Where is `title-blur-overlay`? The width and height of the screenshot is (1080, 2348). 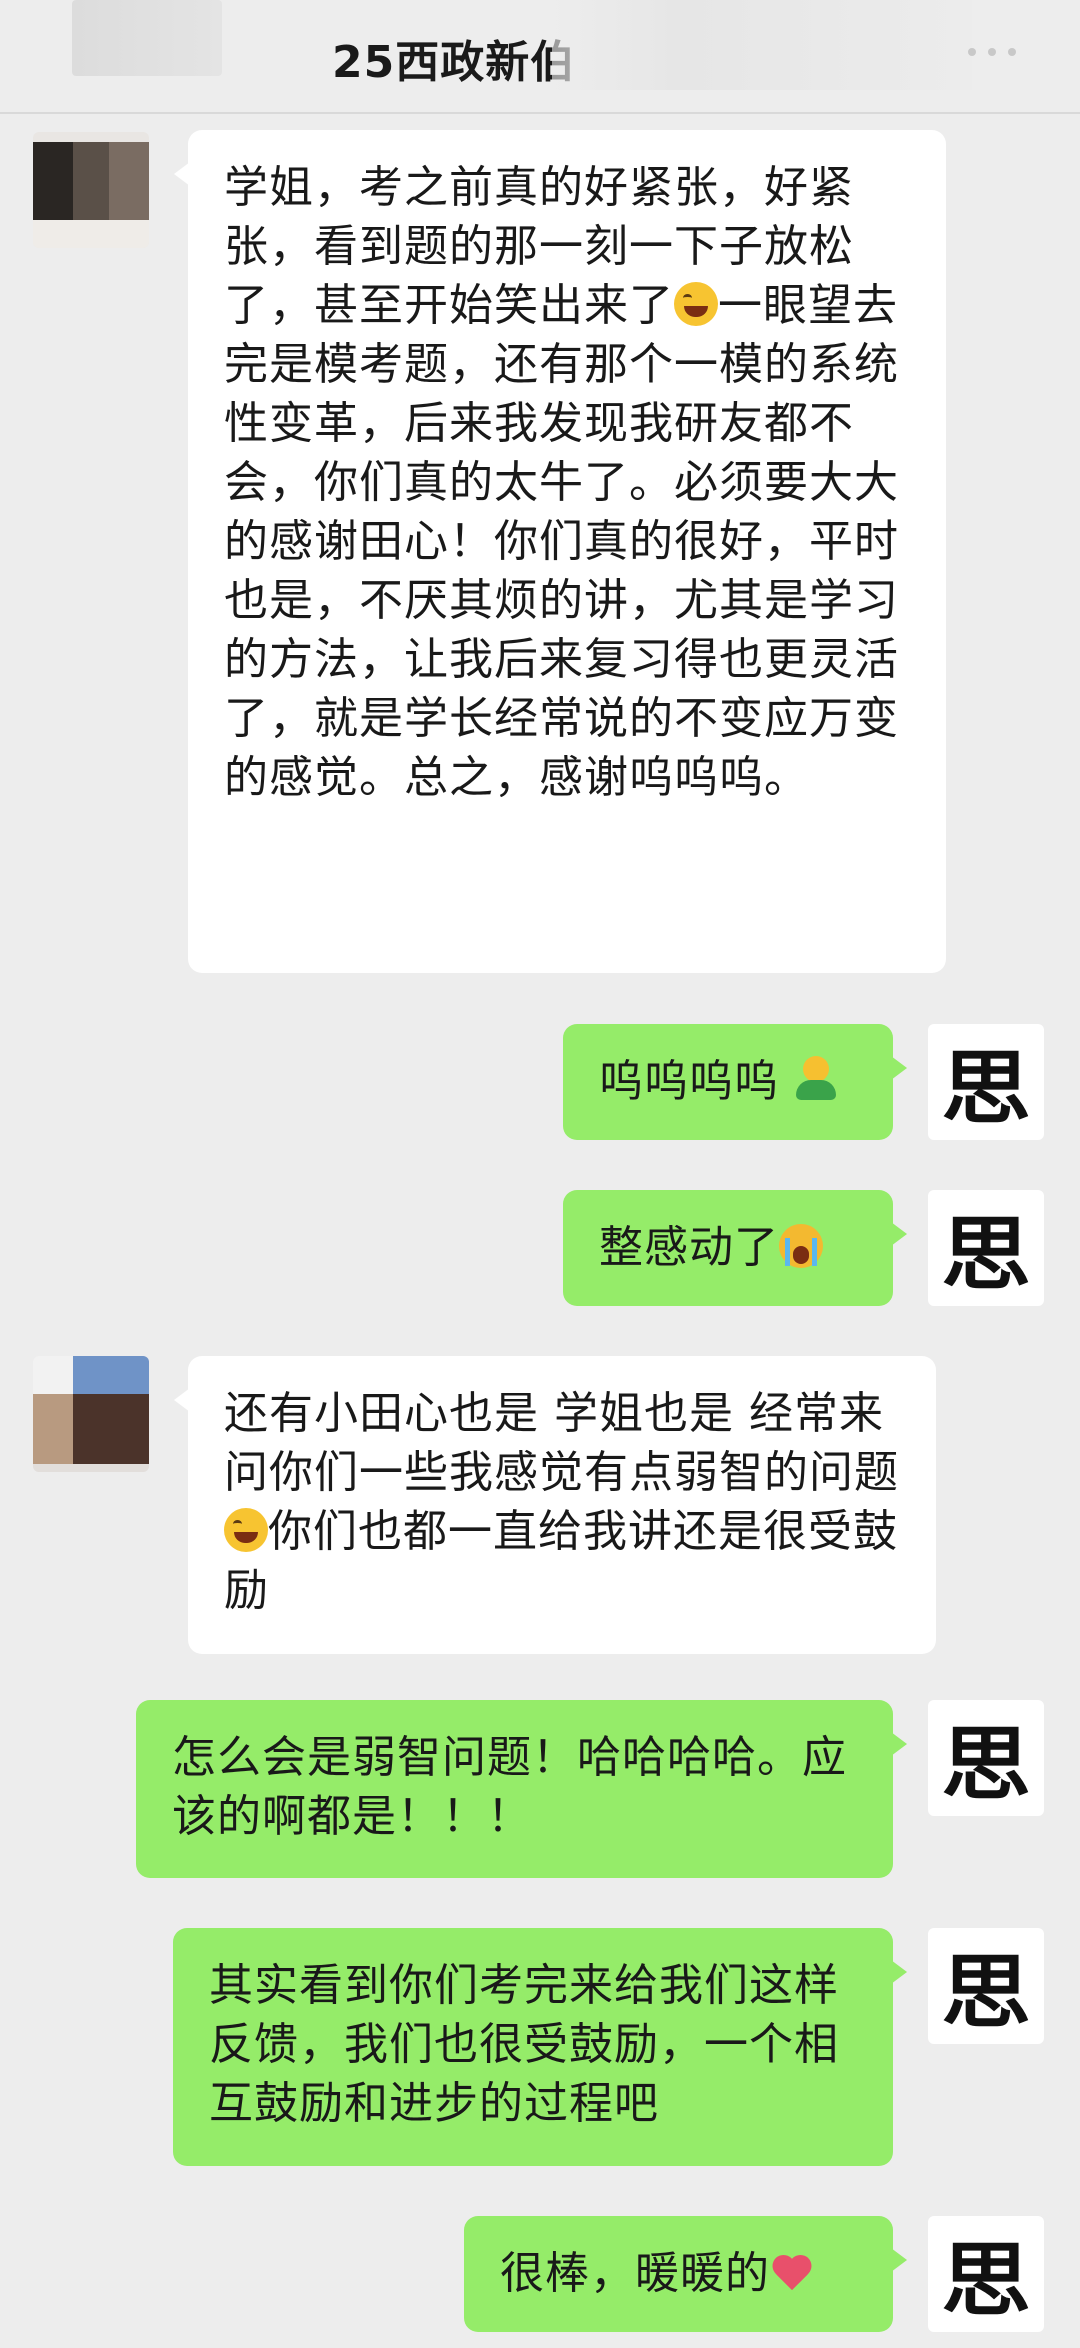
title-blur-overlay is located at coordinates (762, 45).